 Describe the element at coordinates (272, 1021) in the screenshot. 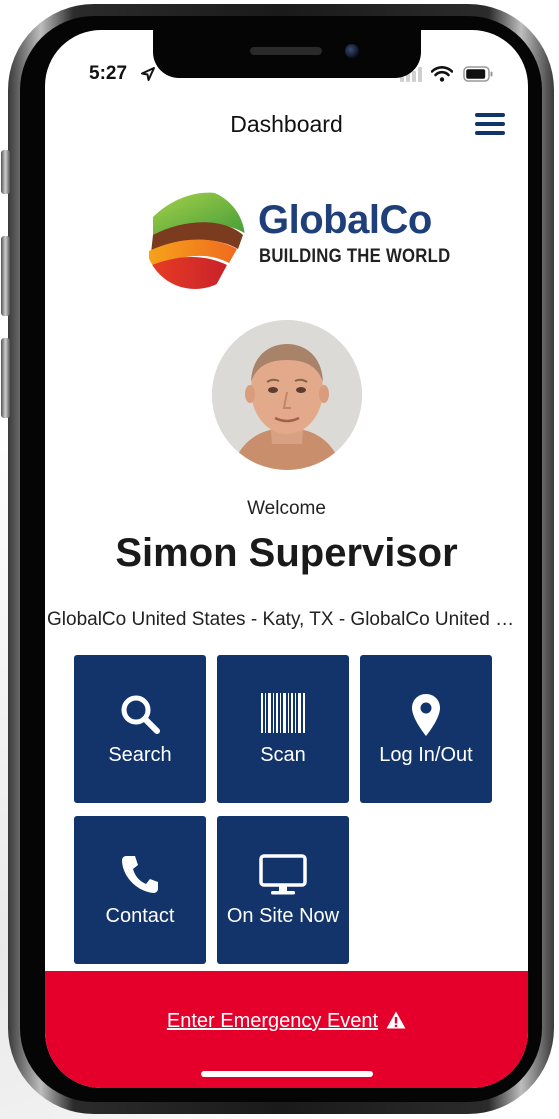

I see `emergency-link-label: Enter Emergency Event` at that location.